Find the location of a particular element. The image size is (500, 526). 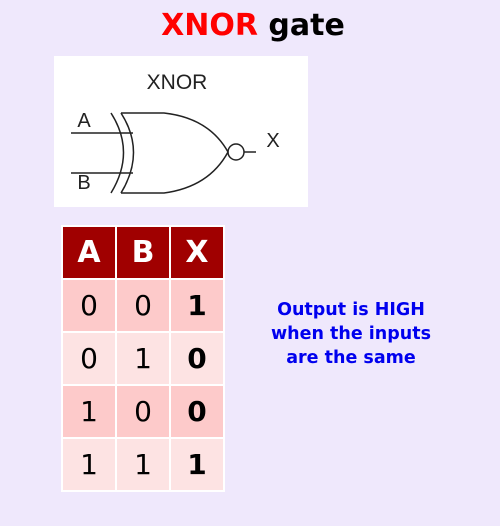

table-row: 1 1 1 is located at coordinates (143, 464).